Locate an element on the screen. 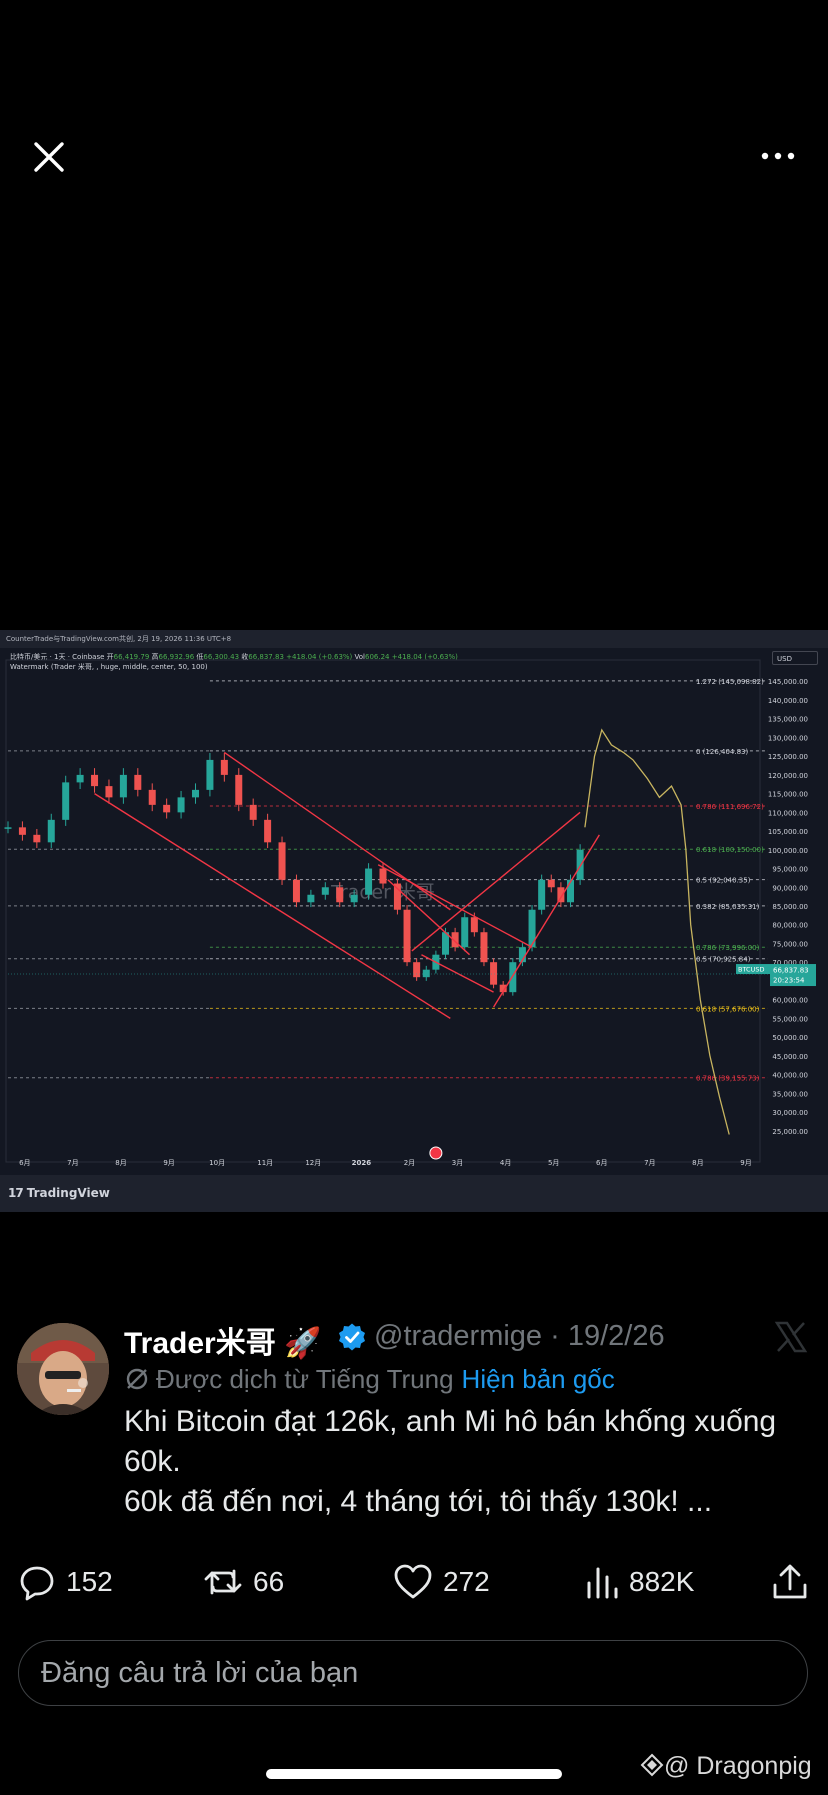  y-tick-label: 135,000.00 is located at coordinates (788, 720).